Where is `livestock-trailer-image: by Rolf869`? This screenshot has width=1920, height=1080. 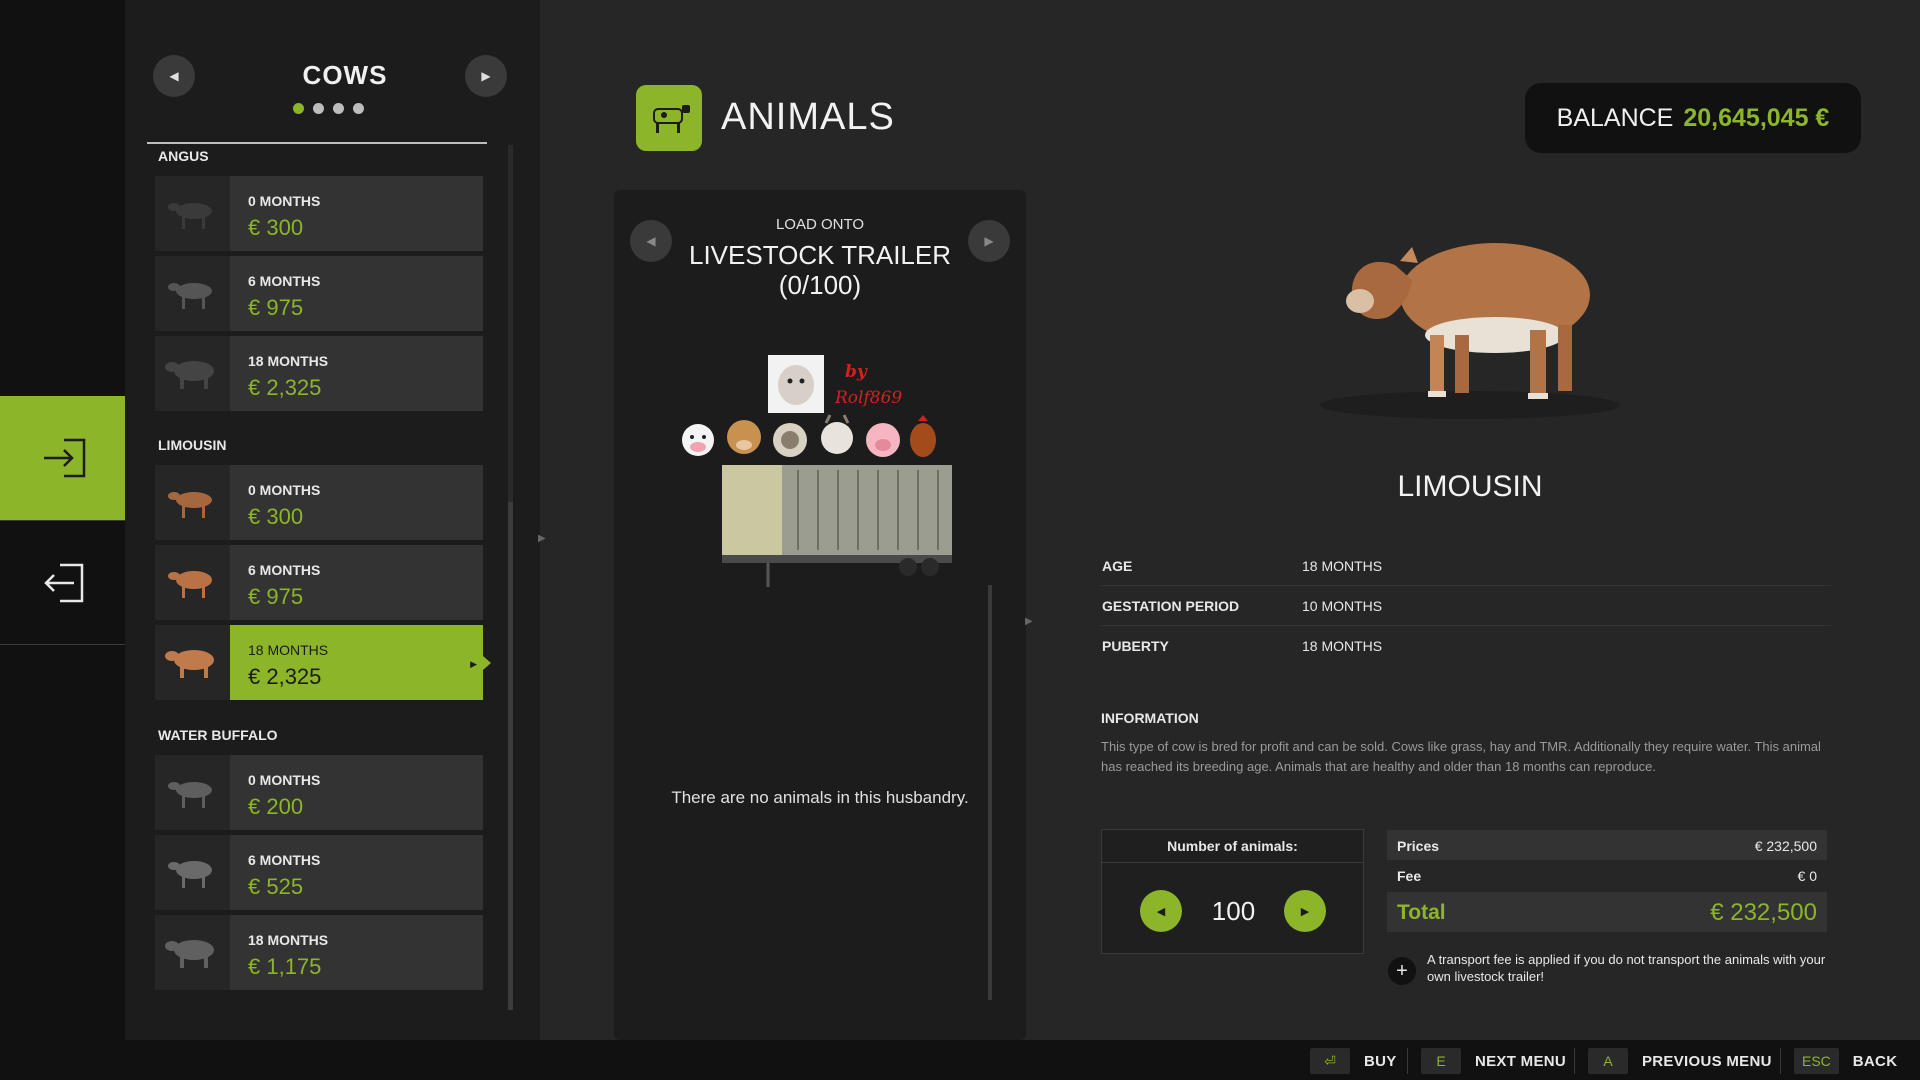
livestock-trailer-image: by Rolf869 is located at coordinates (818, 475).